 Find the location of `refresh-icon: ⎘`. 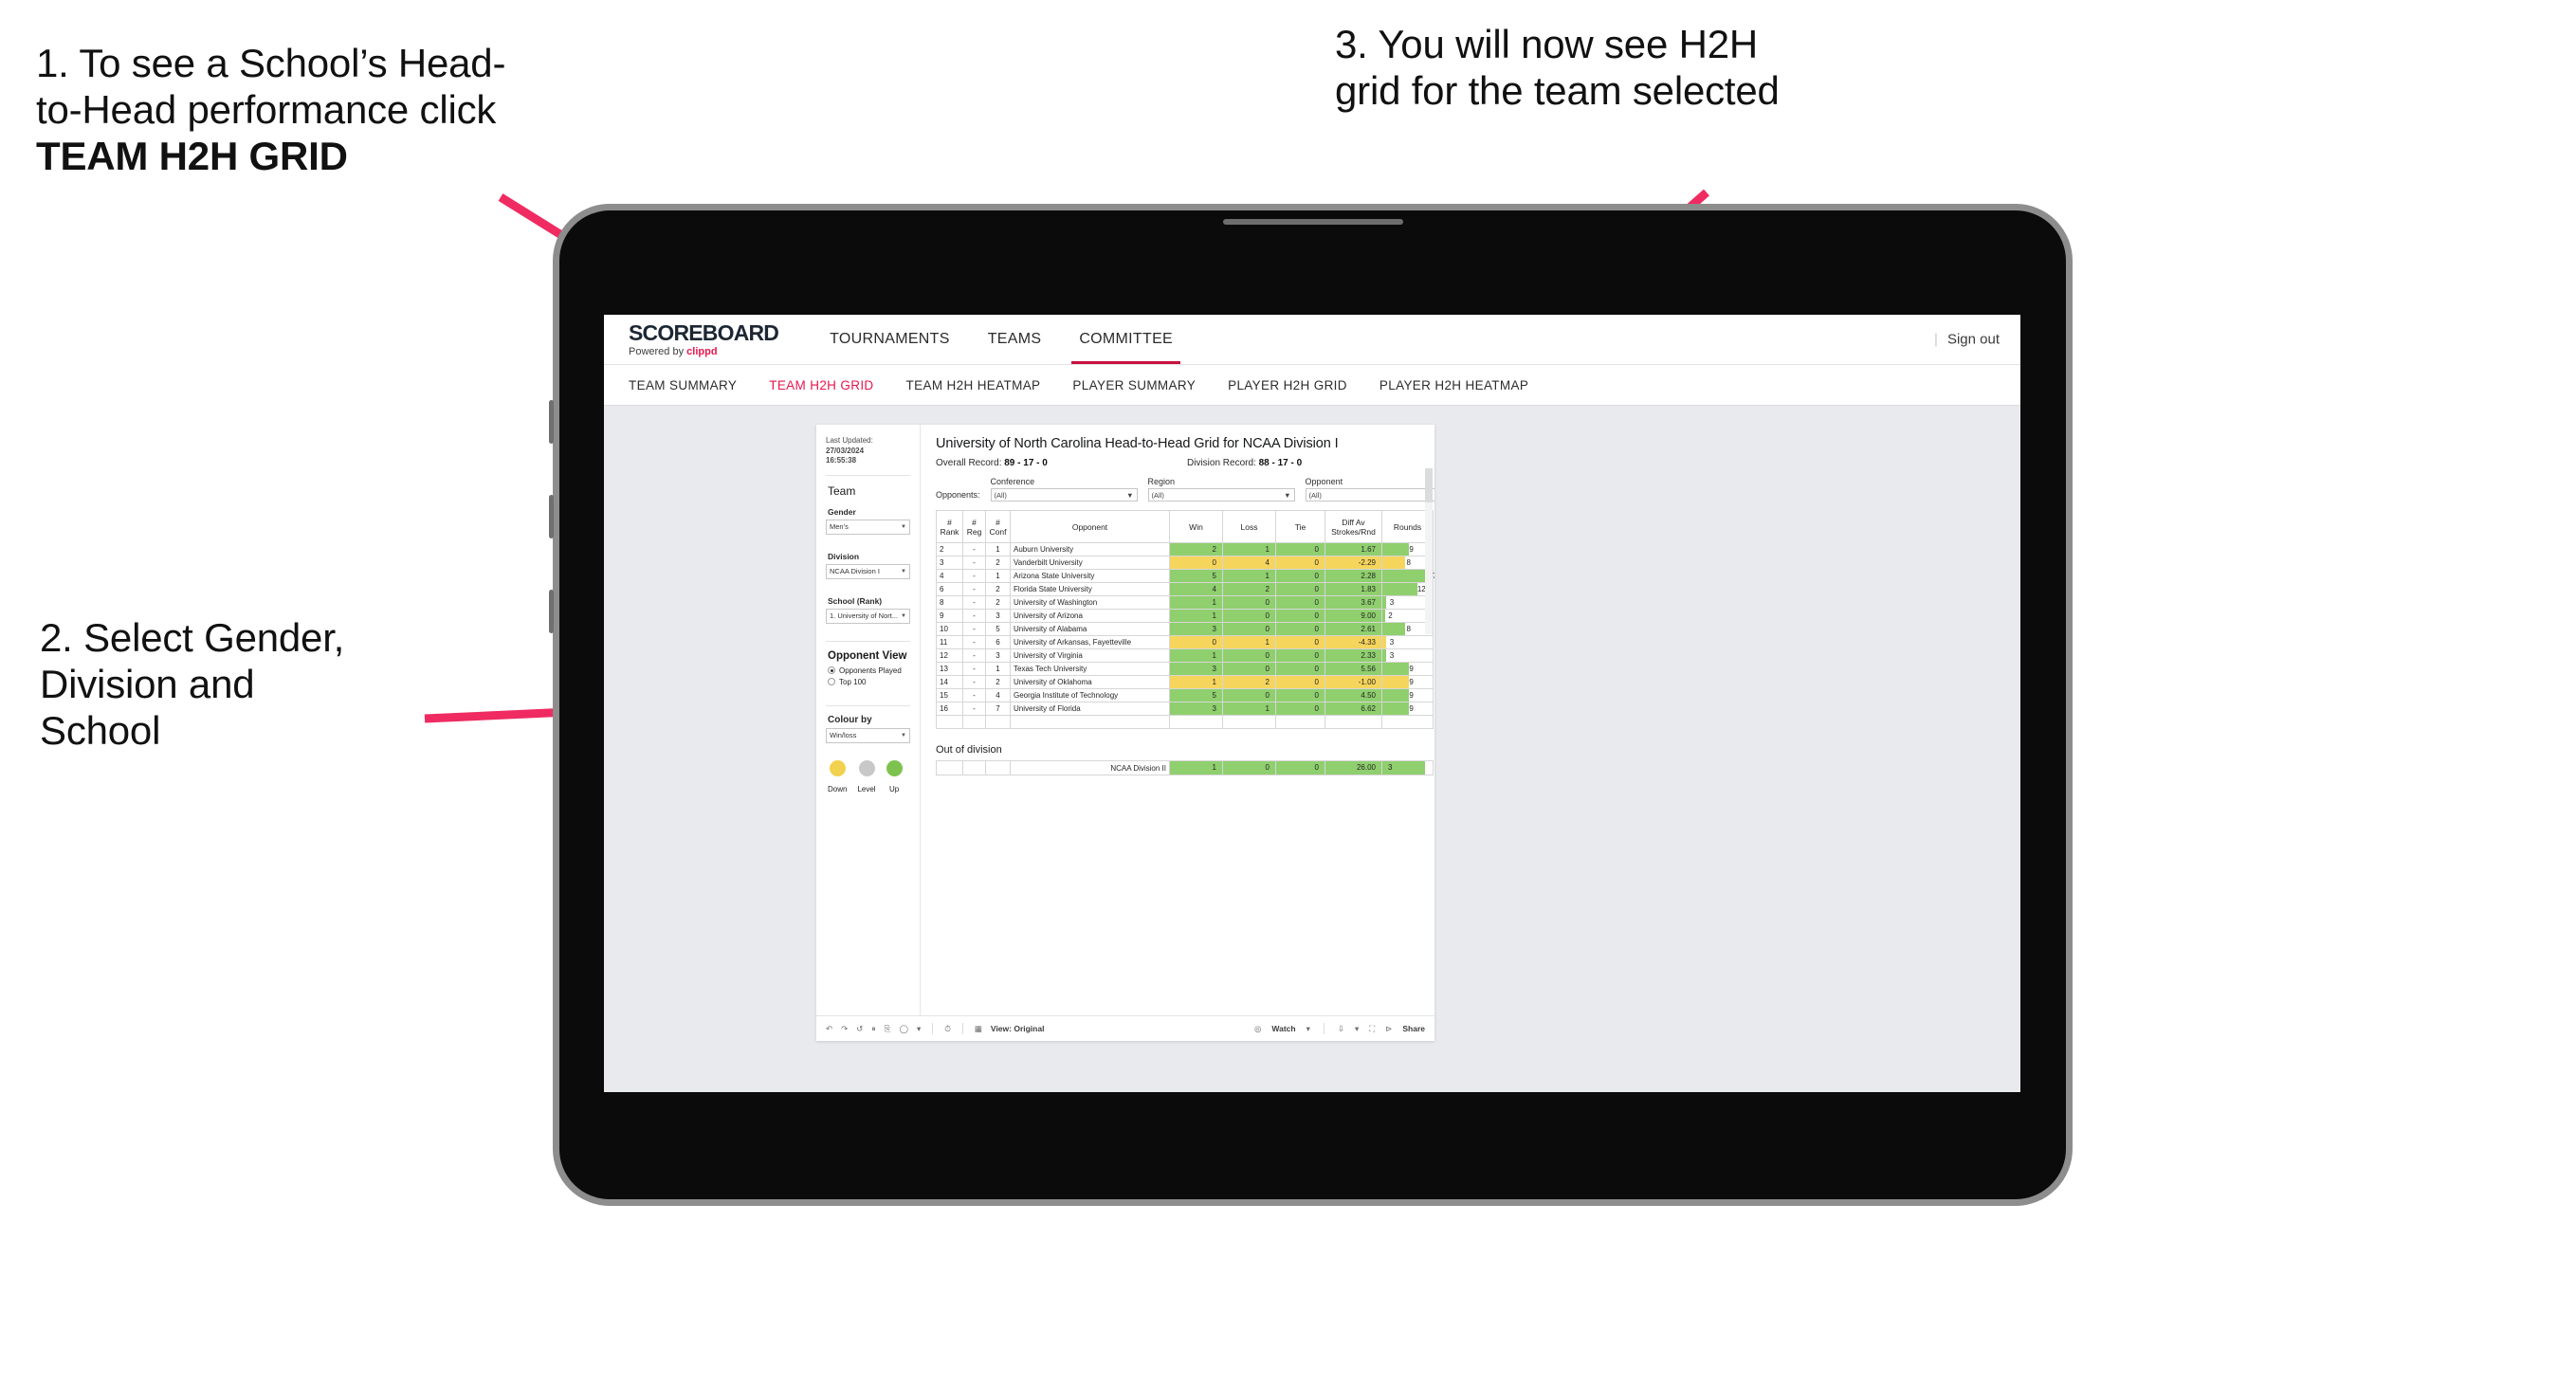

refresh-icon: ⎘ is located at coordinates (888, 1029).